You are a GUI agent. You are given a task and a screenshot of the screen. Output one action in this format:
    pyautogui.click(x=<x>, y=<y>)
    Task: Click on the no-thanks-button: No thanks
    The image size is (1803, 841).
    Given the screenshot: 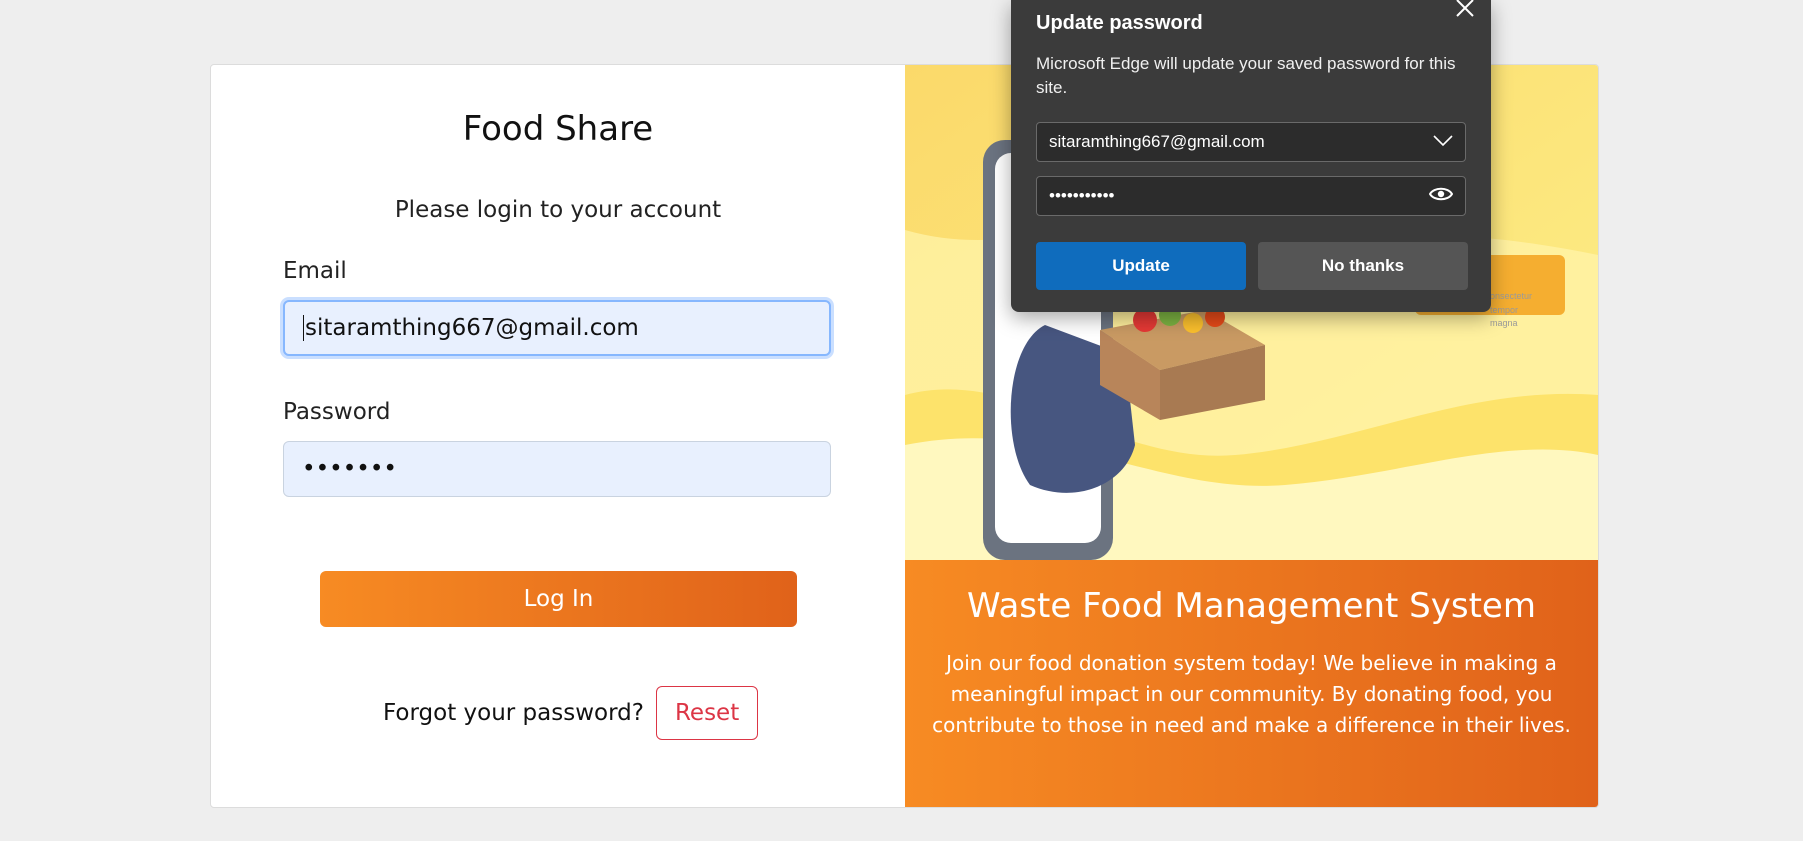 What is the action you would take?
    pyautogui.click(x=1363, y=266)
    